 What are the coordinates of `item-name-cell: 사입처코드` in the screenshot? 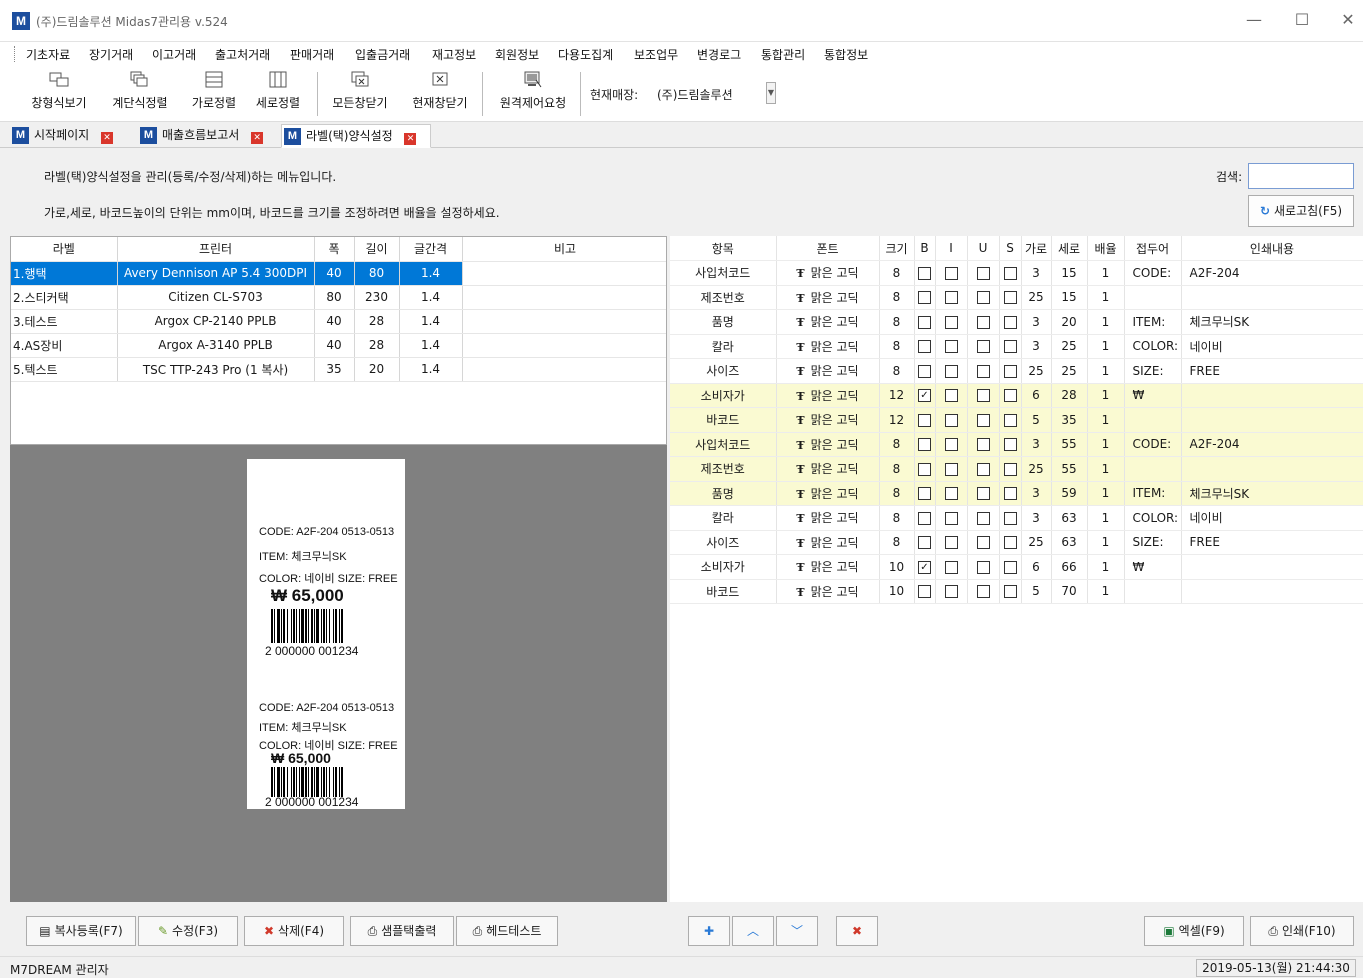 It's located at (723, 444).